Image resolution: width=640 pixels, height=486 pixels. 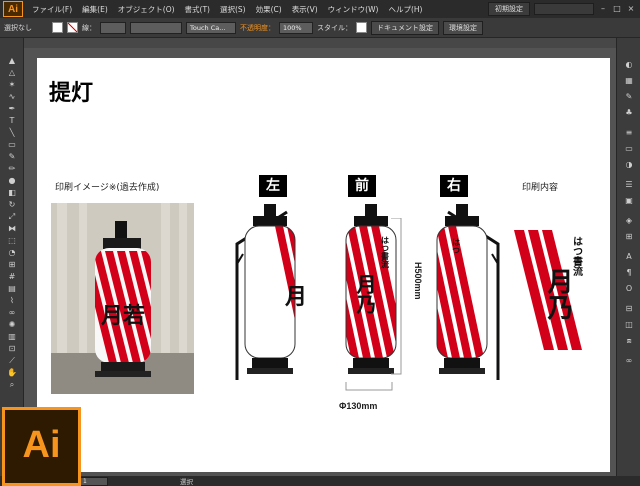 I want to click on diameter-dimension-line, so click(x=369, y=386).